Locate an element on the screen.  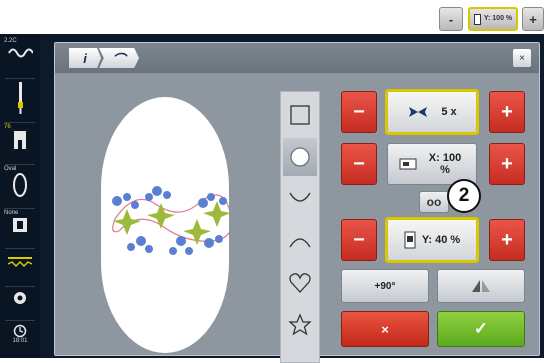
scale-y-label: Y: 40 % is located at coordinates (441, 240).